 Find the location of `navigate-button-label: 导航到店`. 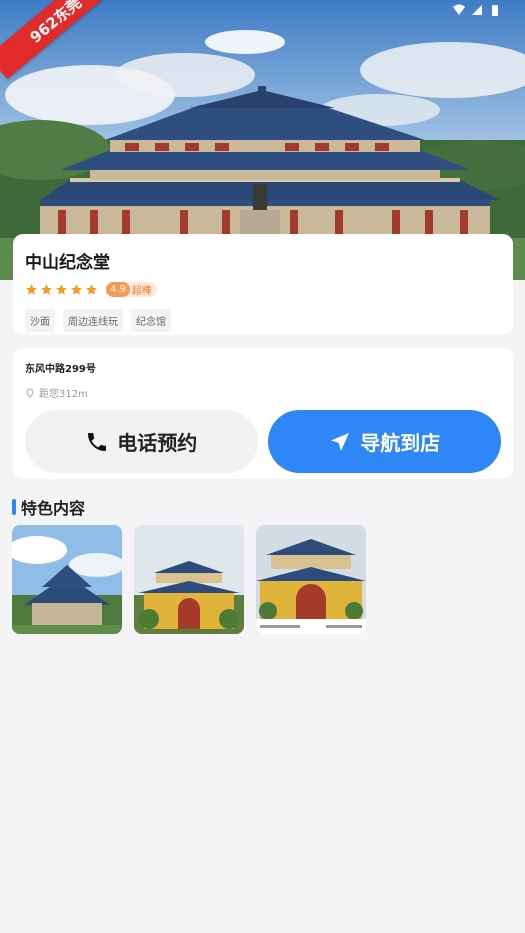

navigate-button-label: 导航到店 is located at coordinates (400, 443).